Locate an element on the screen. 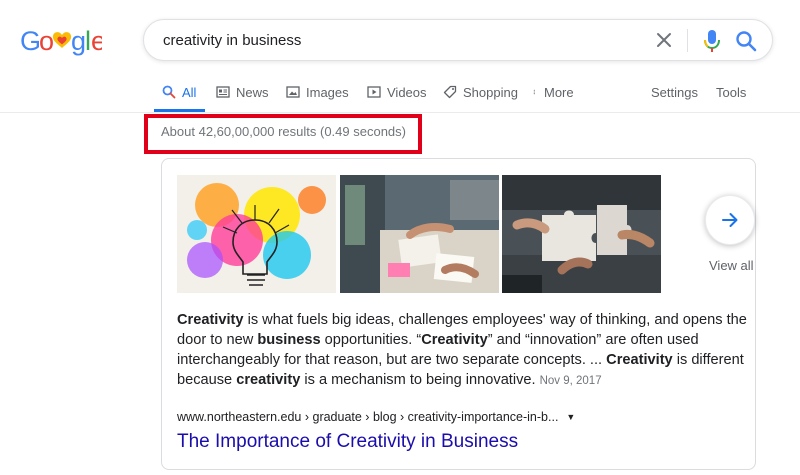  snippet-fragment: is a mechanism to being innovative. is located at coordinates (418, 380).